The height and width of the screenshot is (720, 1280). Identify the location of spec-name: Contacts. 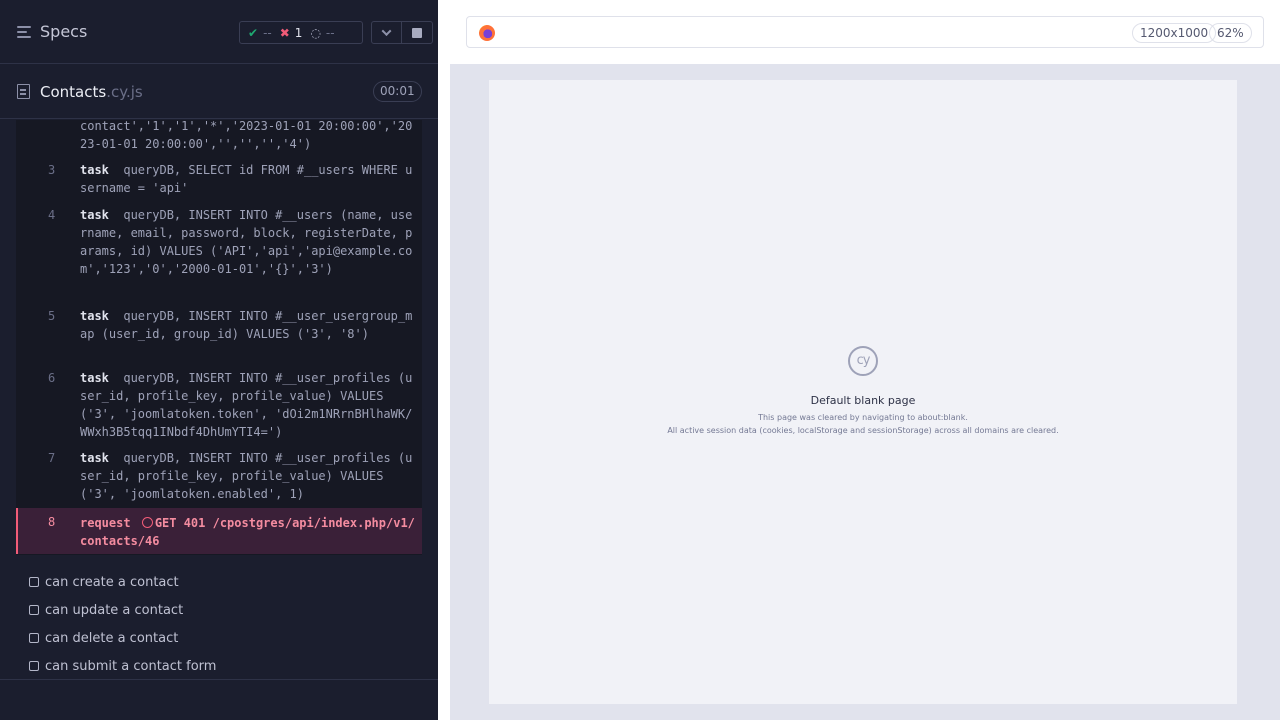
(73, 92).